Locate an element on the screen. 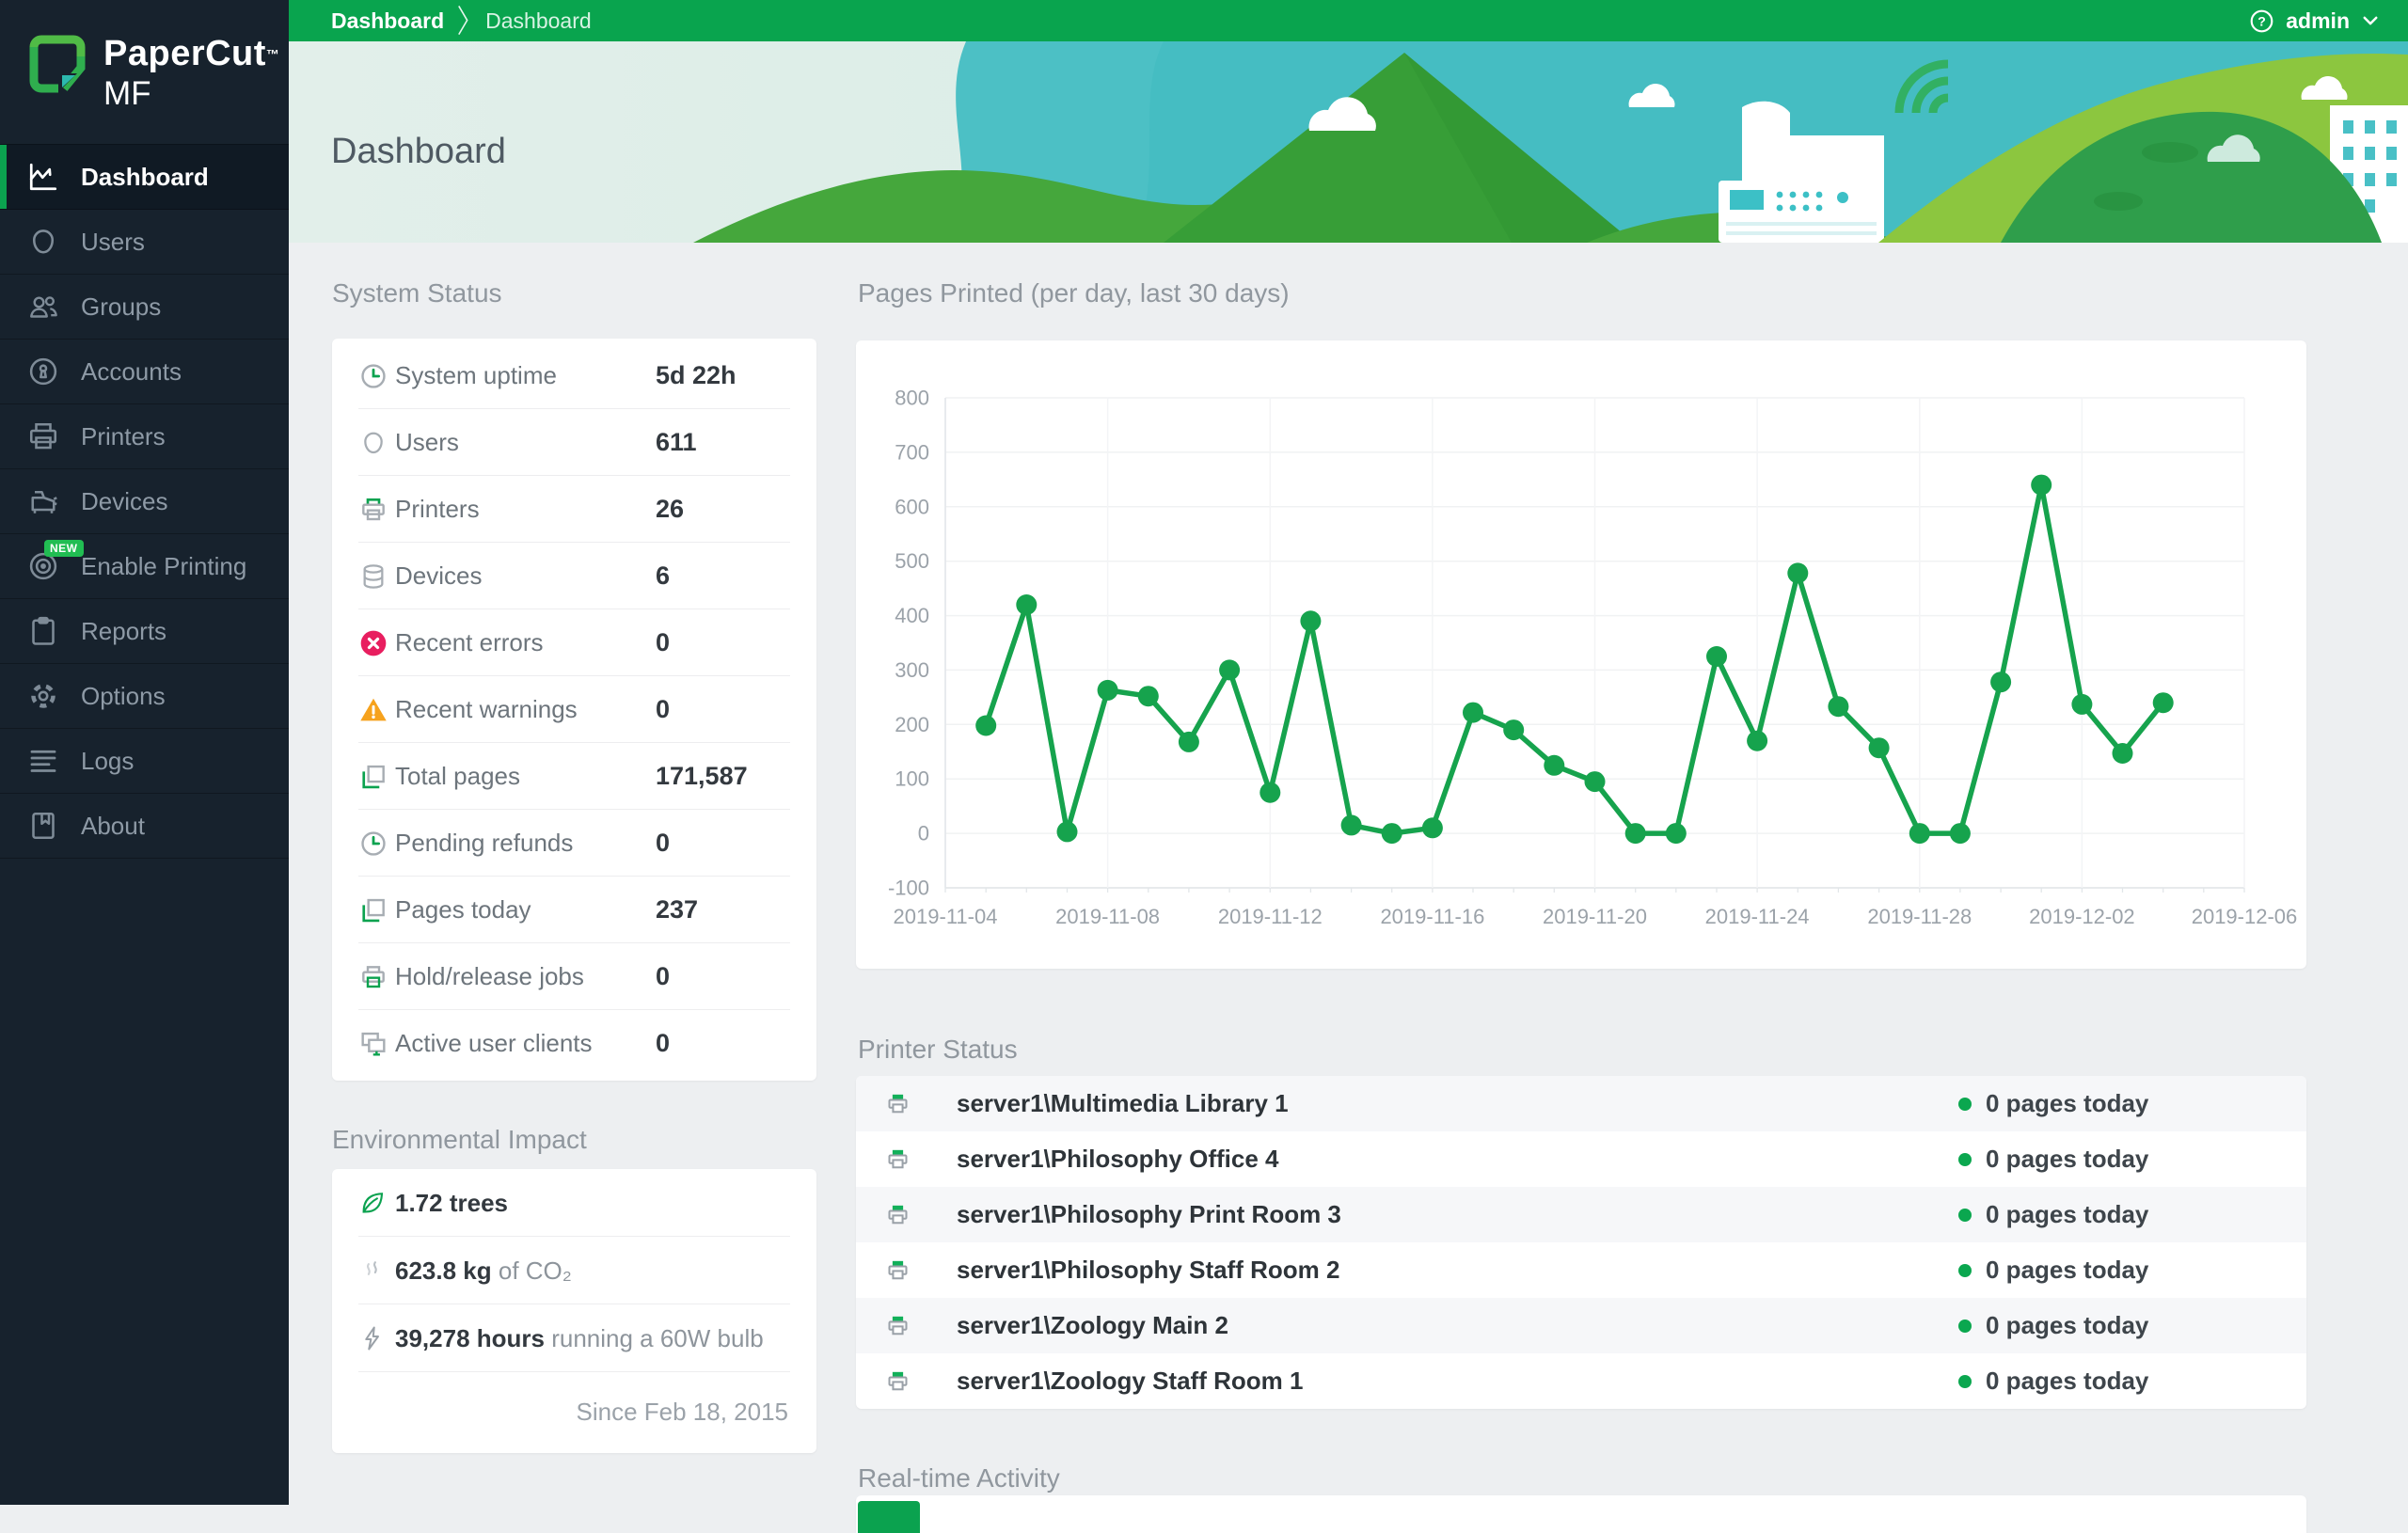 The image size is (2408, 1533). sidebar-item-enable-printing: NEW Enable Printing is located at coordinates (144, 566).